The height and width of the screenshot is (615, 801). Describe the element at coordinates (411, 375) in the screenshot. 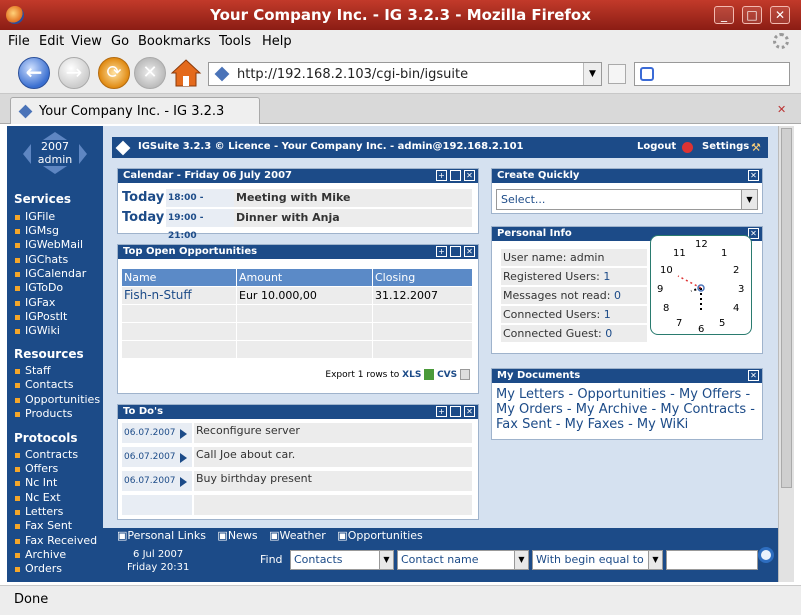

I see `export-xls-link: XLS` at that location.